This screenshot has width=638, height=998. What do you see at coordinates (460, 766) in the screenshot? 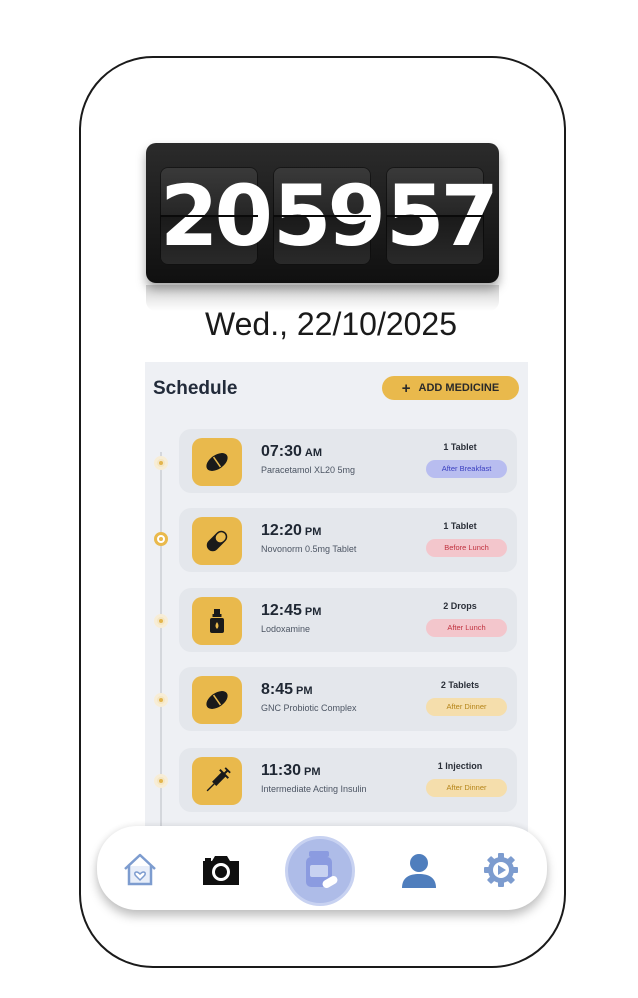
I see `dose-amount: 1 Injection` at bounding box center [460, 766].